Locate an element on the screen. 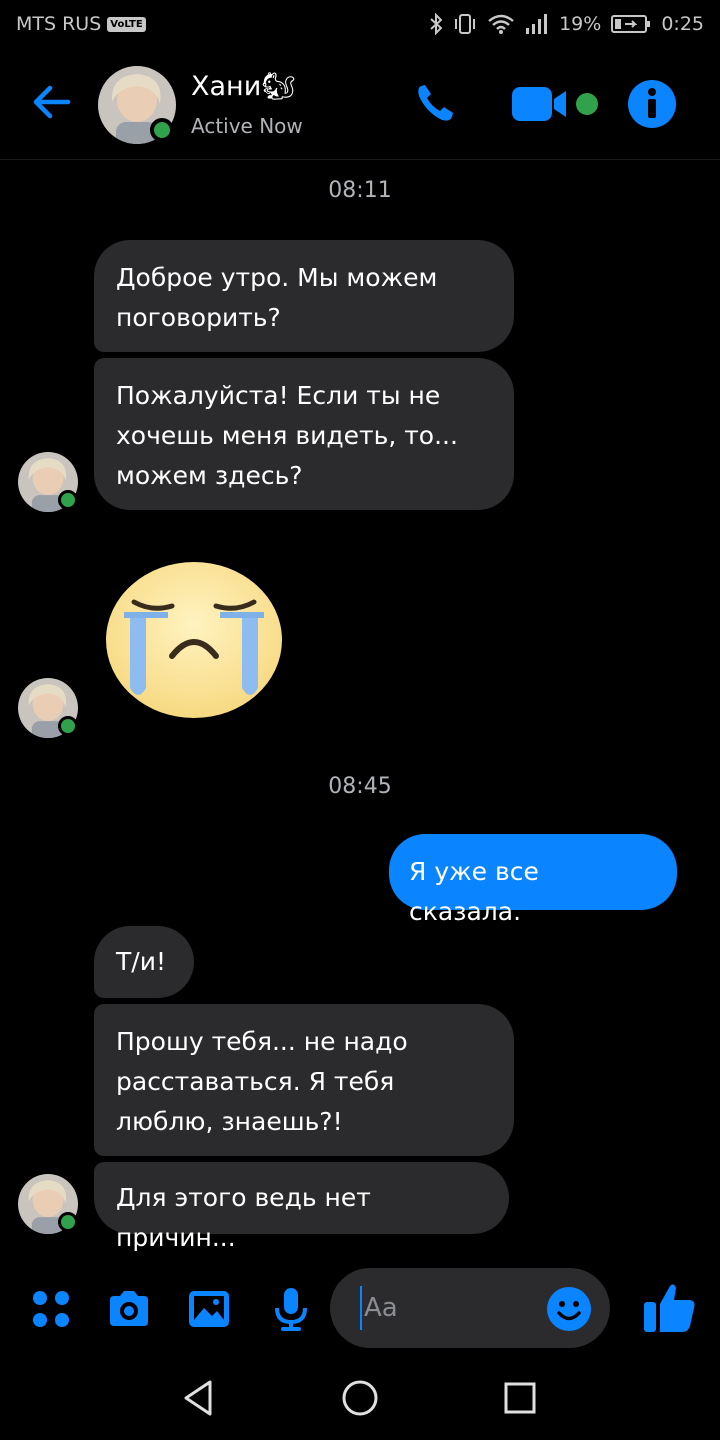  menu-dots-icon is located at coordinates (51, 1309).